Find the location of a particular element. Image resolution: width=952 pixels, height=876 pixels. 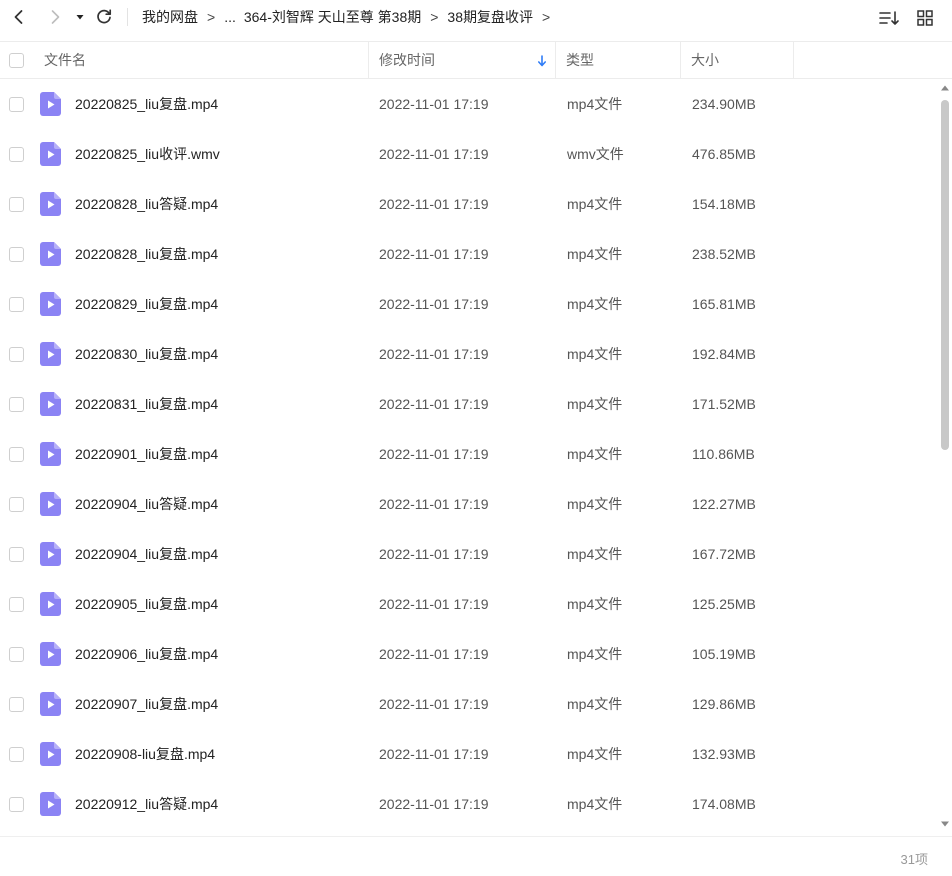

breadcrumb-folder: 364-刘智辉 天山至尊 第38期 is located at coordinates (332, 17).